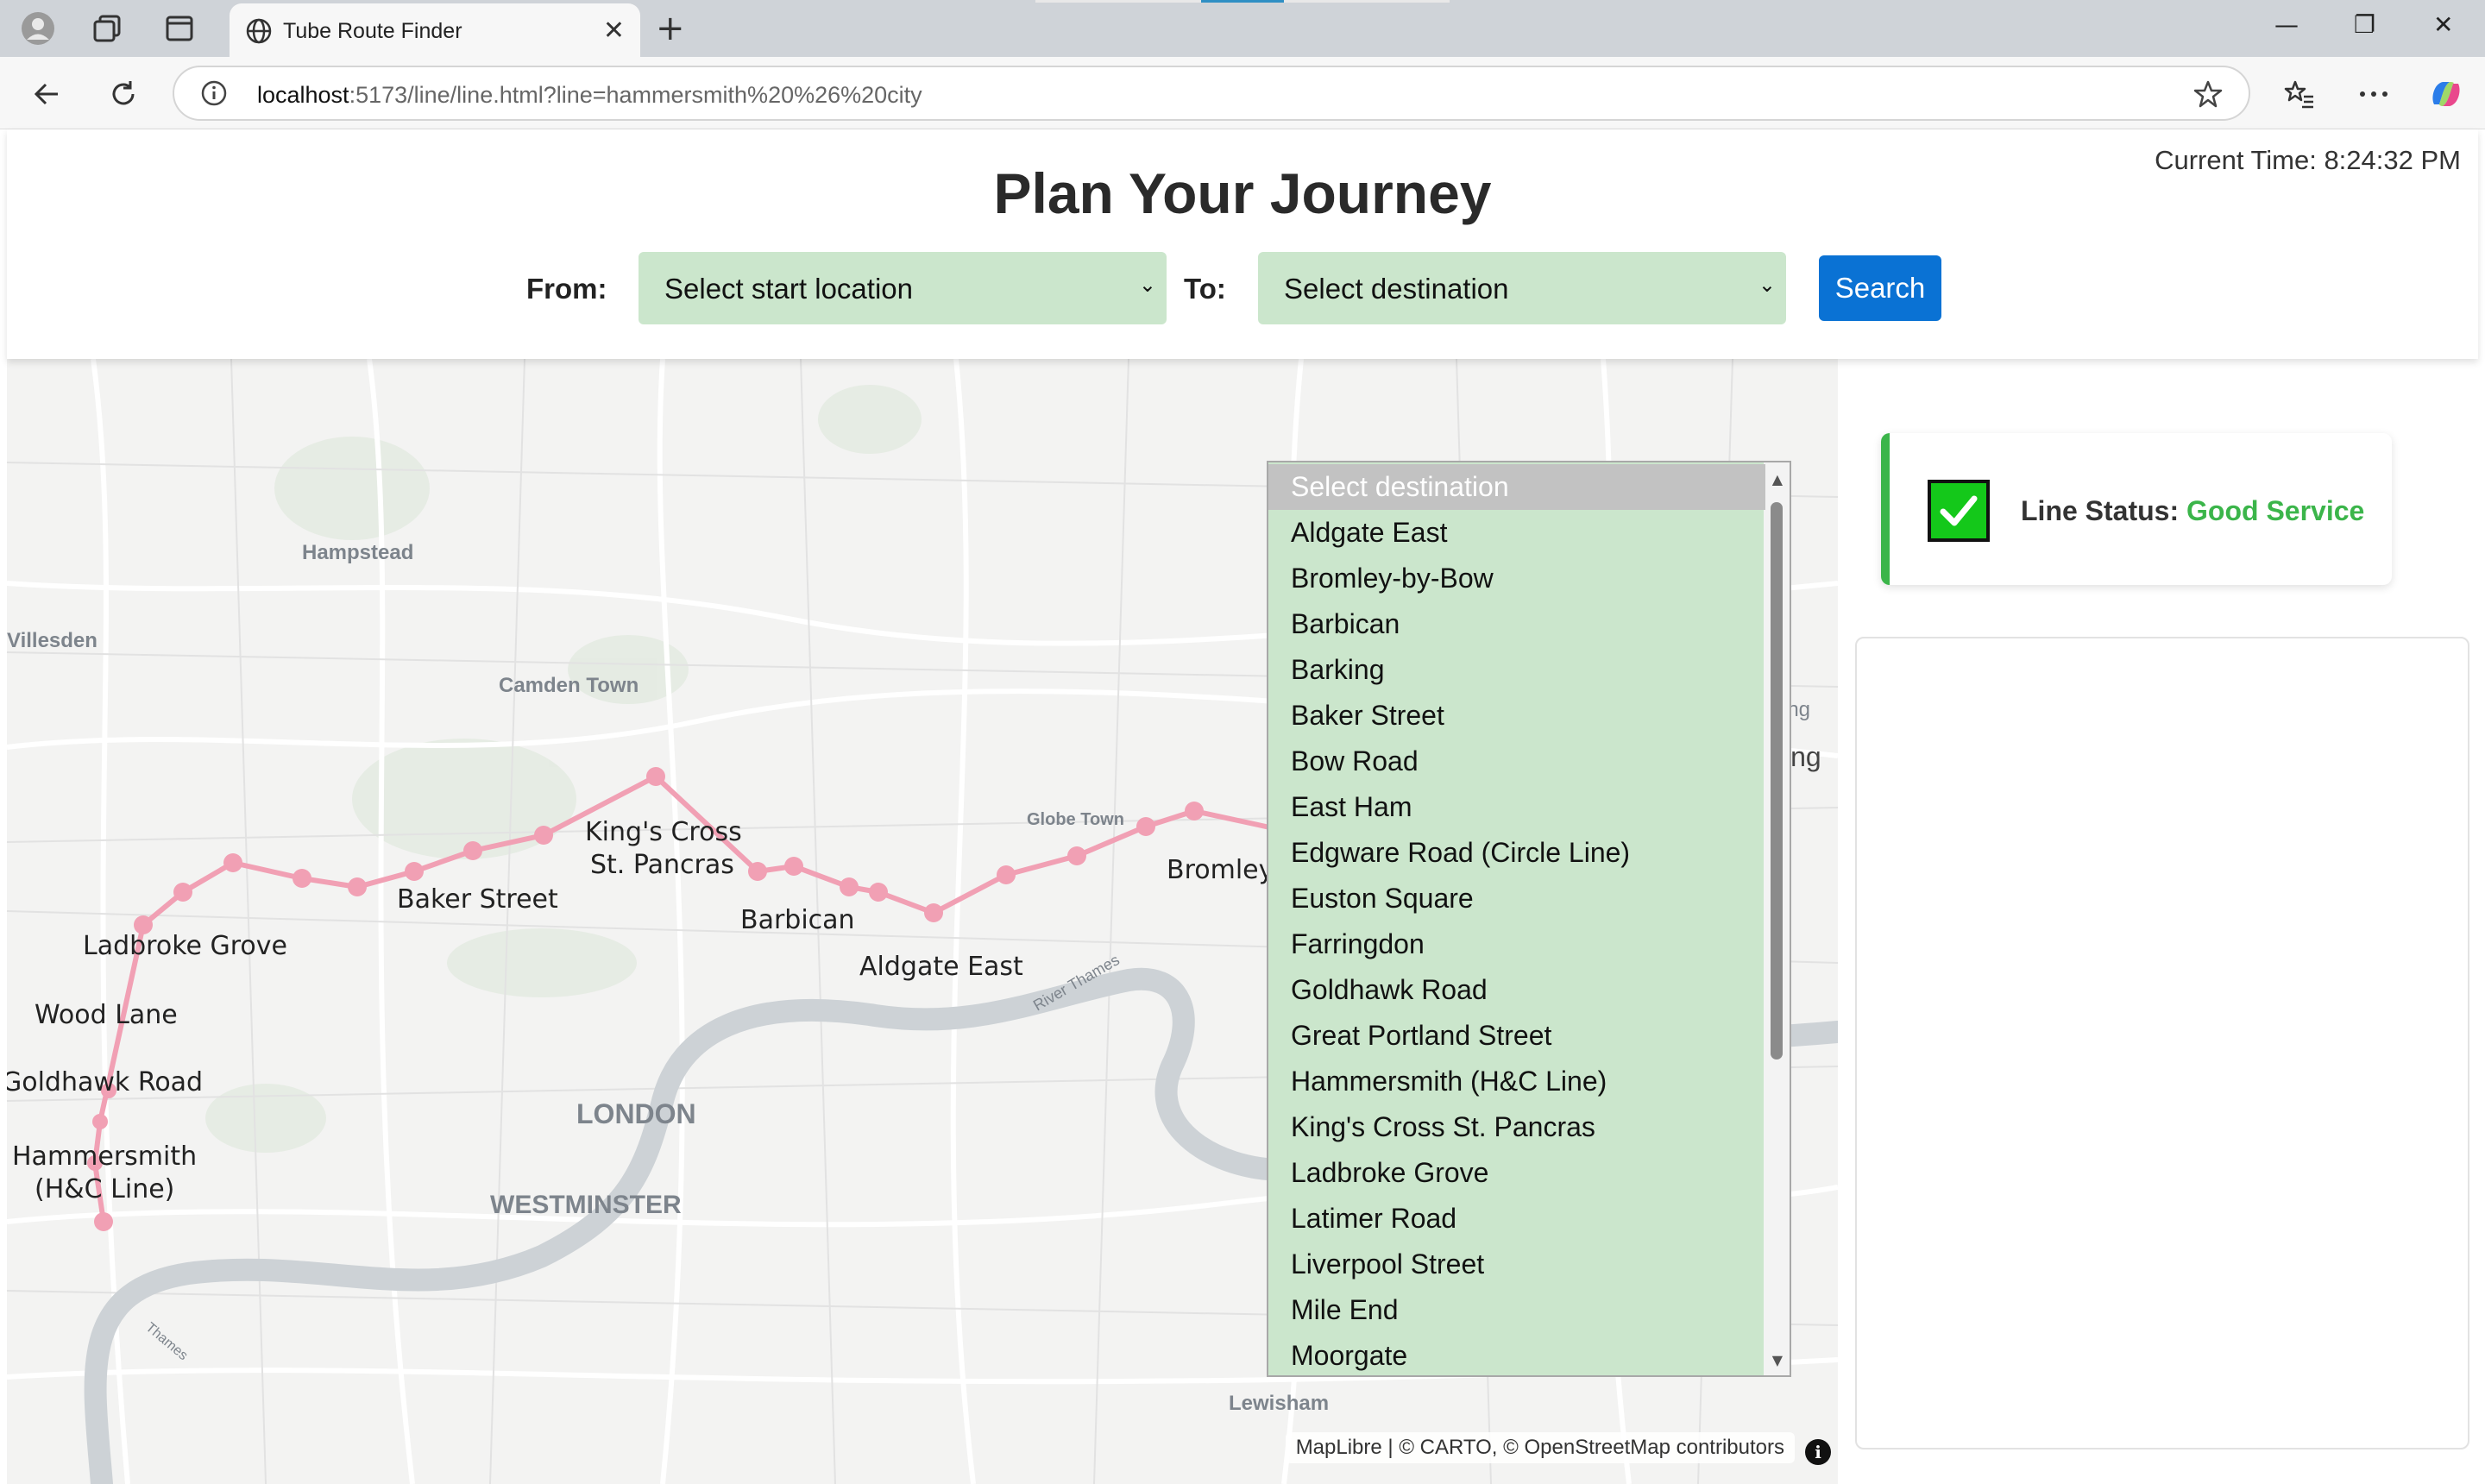 The image size is (2485, 1484). I want to click on from-select-value: Select start location, so click(788, 289).